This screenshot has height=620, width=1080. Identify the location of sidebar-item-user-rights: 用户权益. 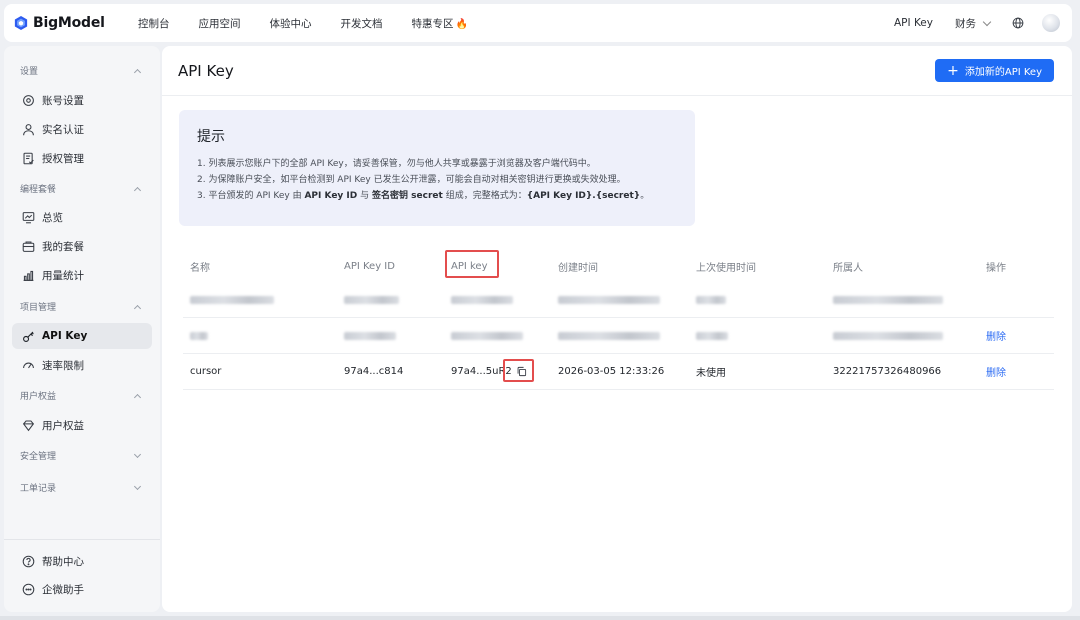
(82, 425).